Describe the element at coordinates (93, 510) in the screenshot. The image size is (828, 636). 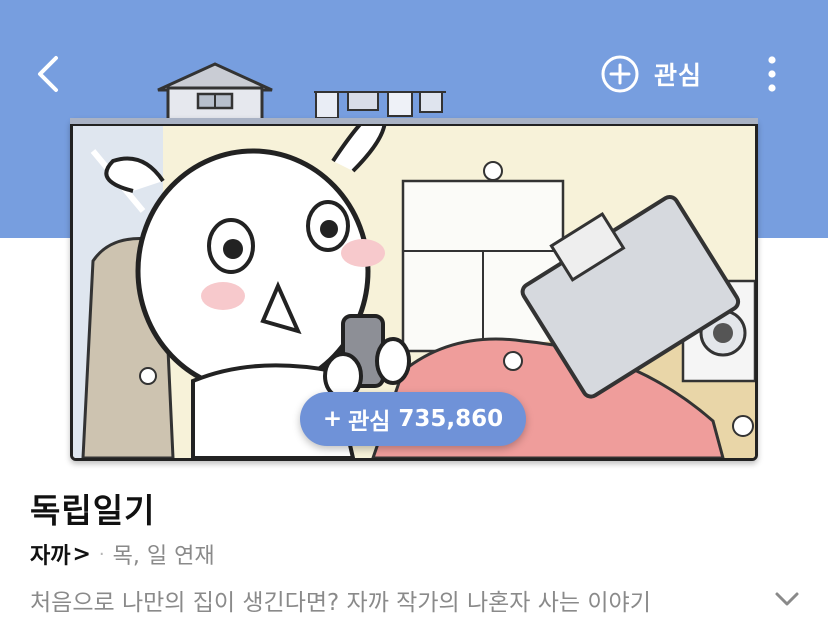
I see `webtoon-title: 독립일기` at that location.